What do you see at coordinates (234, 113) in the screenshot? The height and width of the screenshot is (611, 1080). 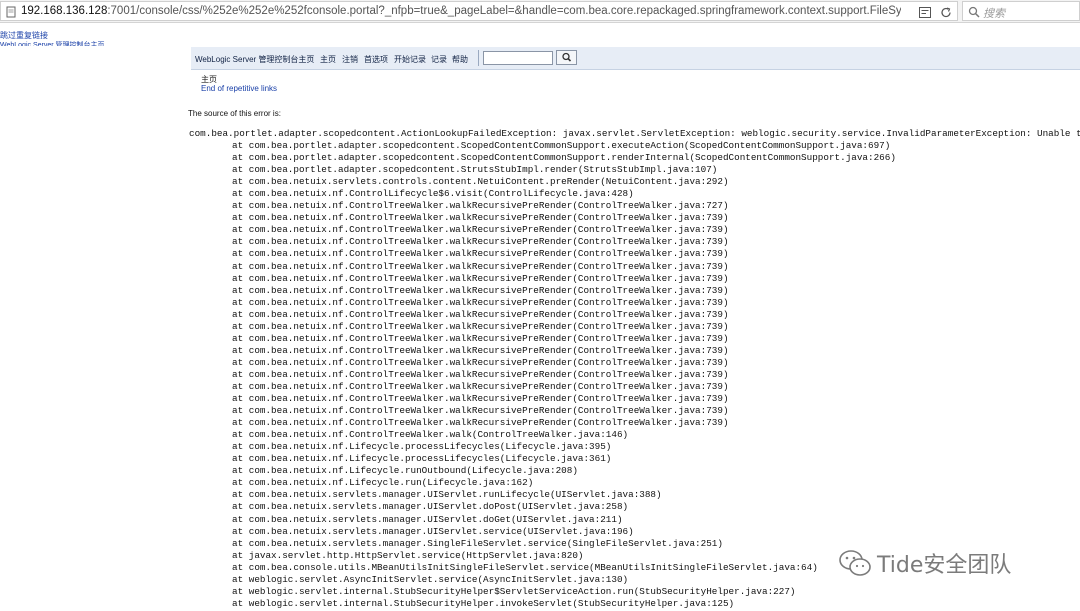 I see `error-source-label: The source of this error is:` at bounding box center [234, 113].